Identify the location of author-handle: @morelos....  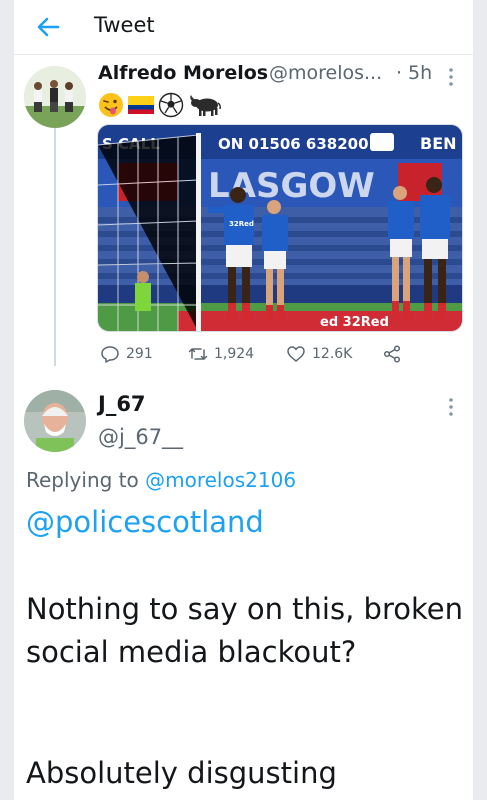
(325, 73).